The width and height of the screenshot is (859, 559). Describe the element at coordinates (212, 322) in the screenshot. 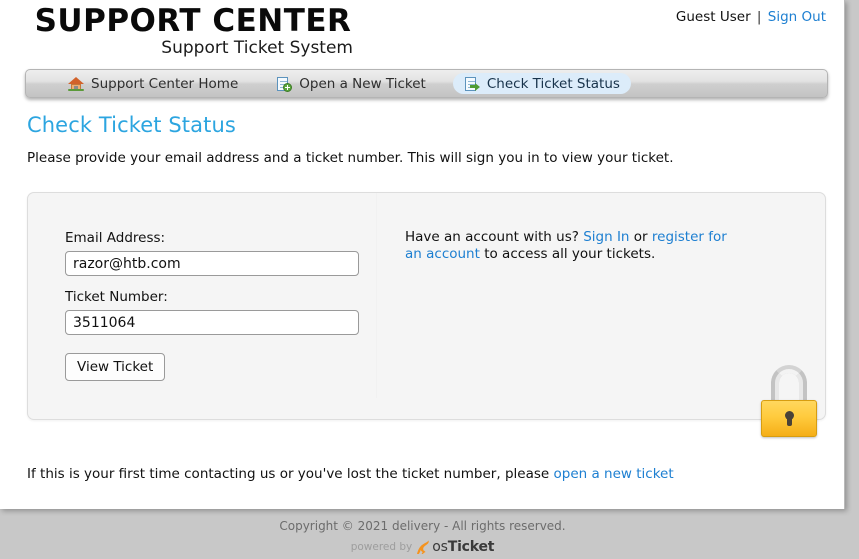

I see `ticket-number-input` at that location.